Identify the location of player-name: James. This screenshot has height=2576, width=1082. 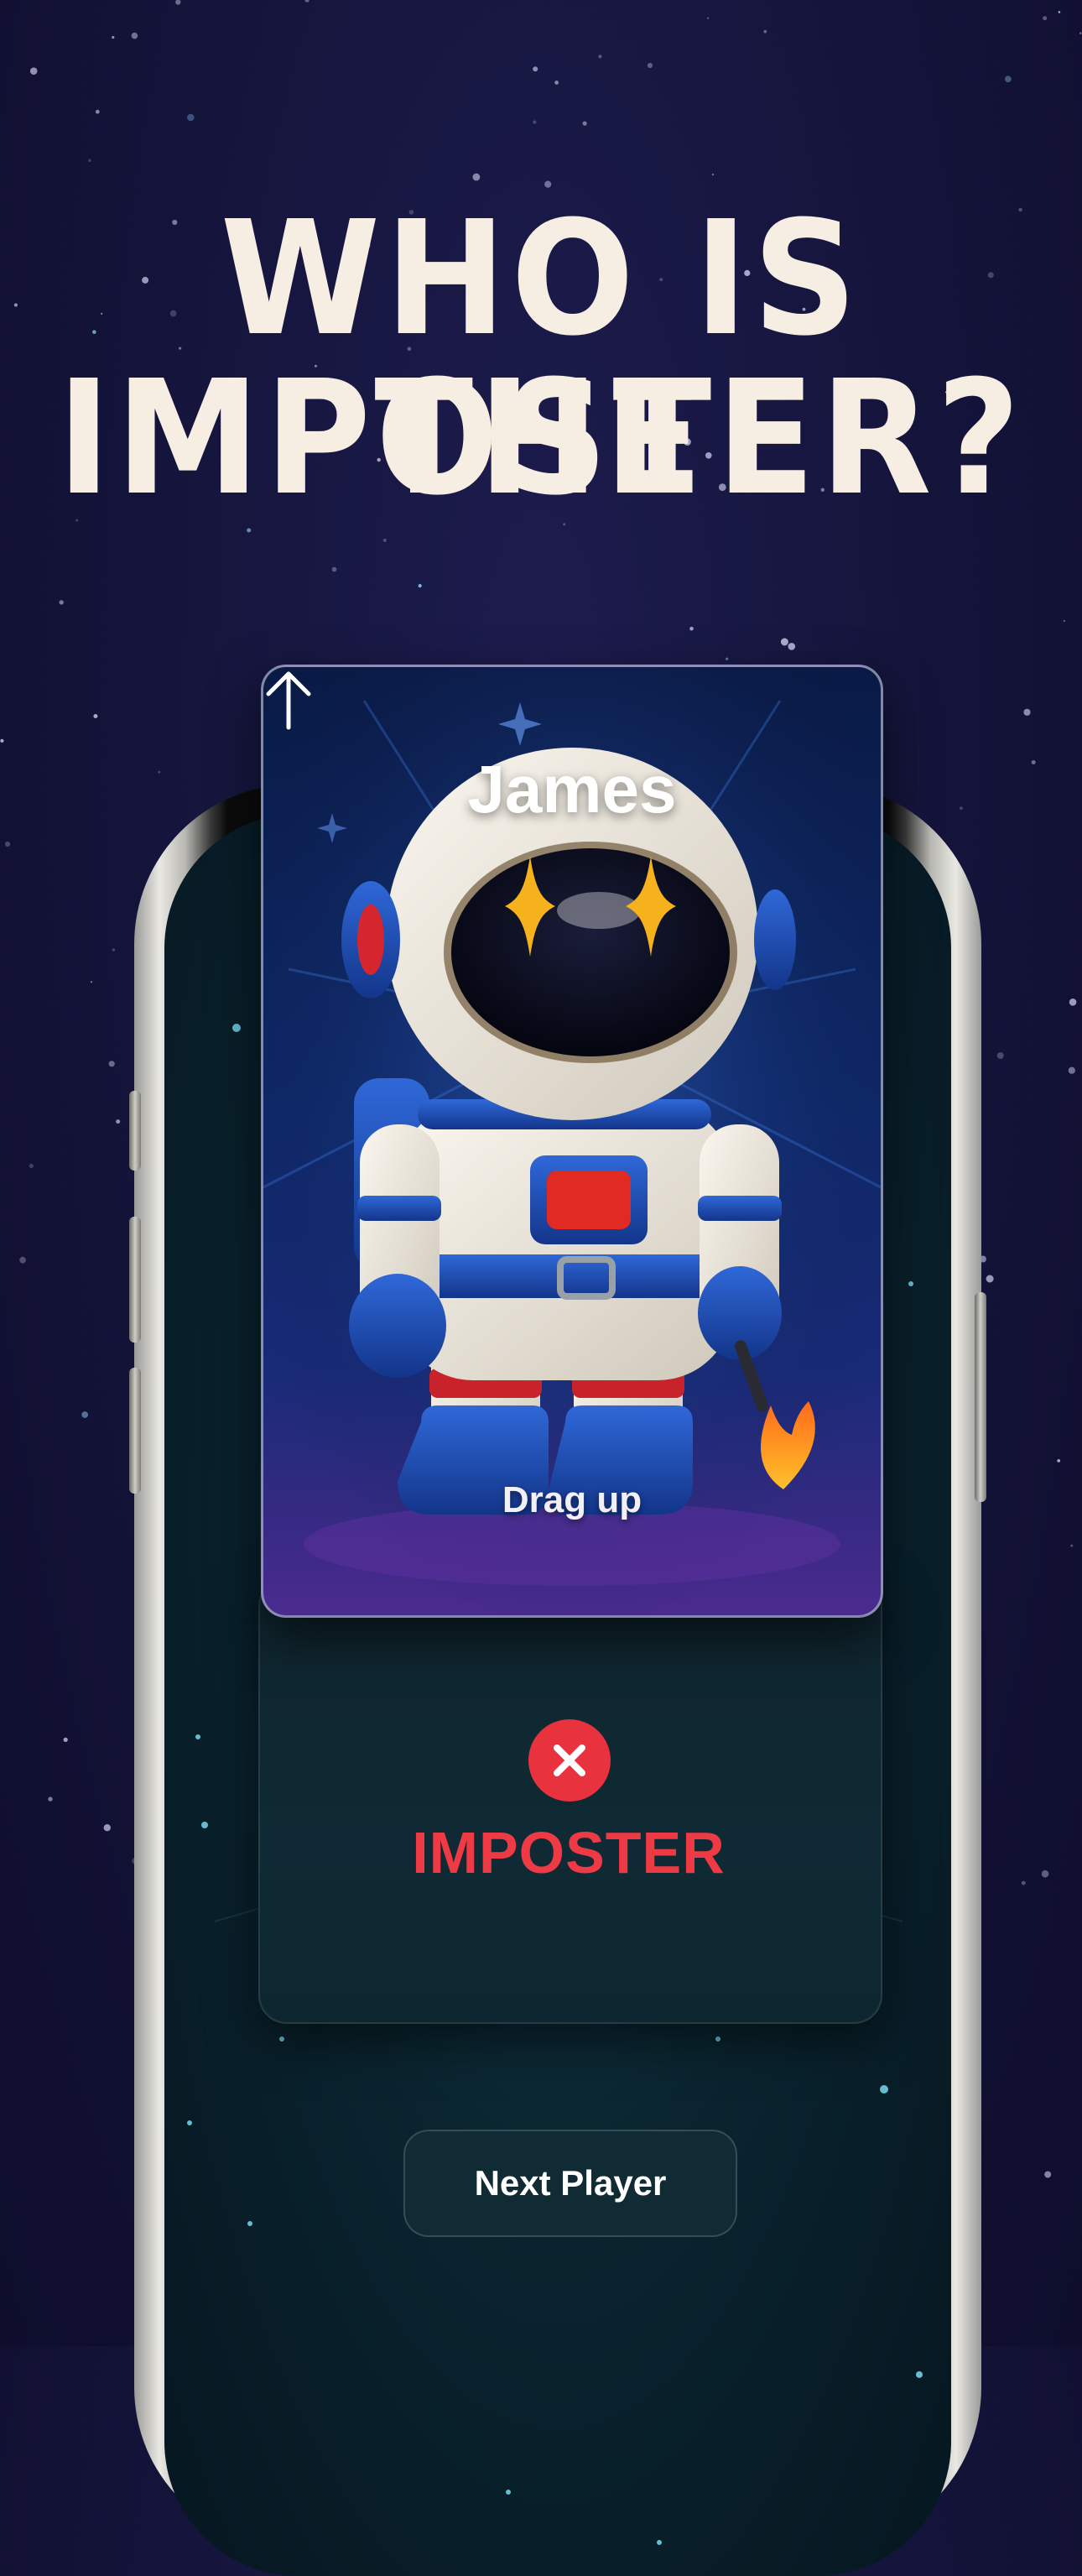
(572, 789).